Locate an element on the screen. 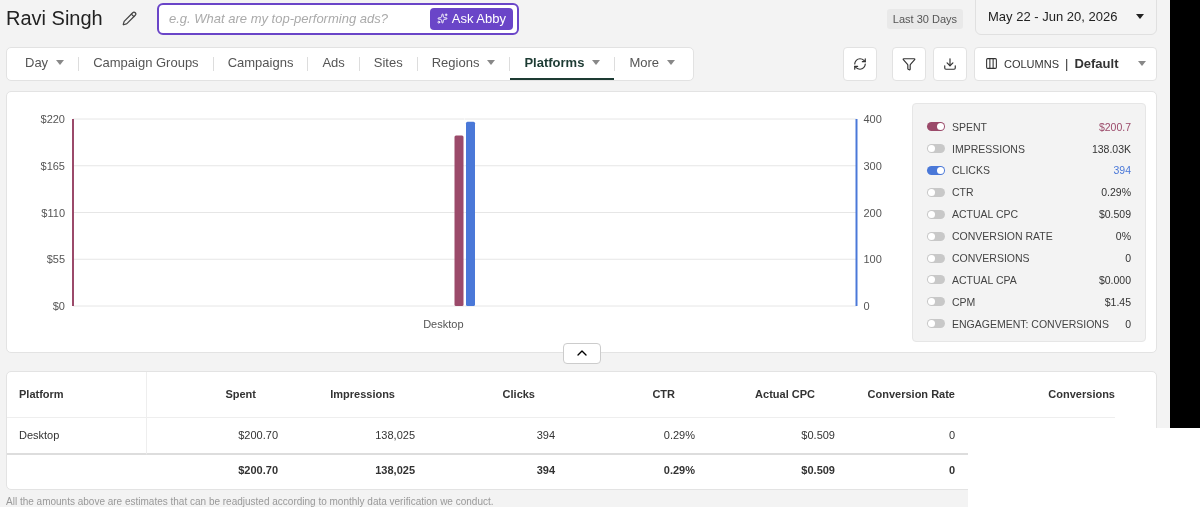 This screenshot has width=1200, height=507. column-header: Actual CPC is located at coordinates (765, 394).